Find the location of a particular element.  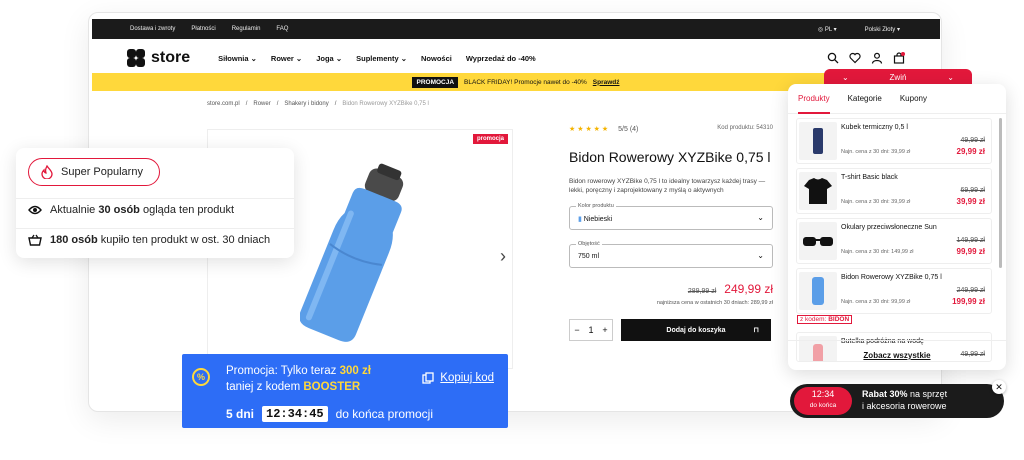

percent-icon: % is located at coordinates (201, 377).